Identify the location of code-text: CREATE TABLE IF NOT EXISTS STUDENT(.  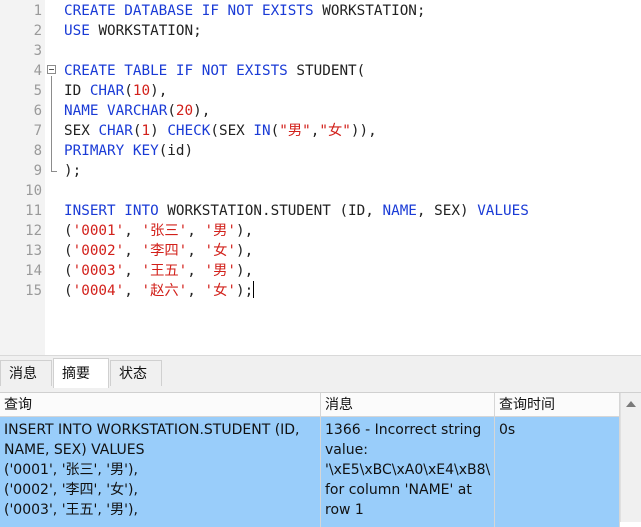
(214, 71).